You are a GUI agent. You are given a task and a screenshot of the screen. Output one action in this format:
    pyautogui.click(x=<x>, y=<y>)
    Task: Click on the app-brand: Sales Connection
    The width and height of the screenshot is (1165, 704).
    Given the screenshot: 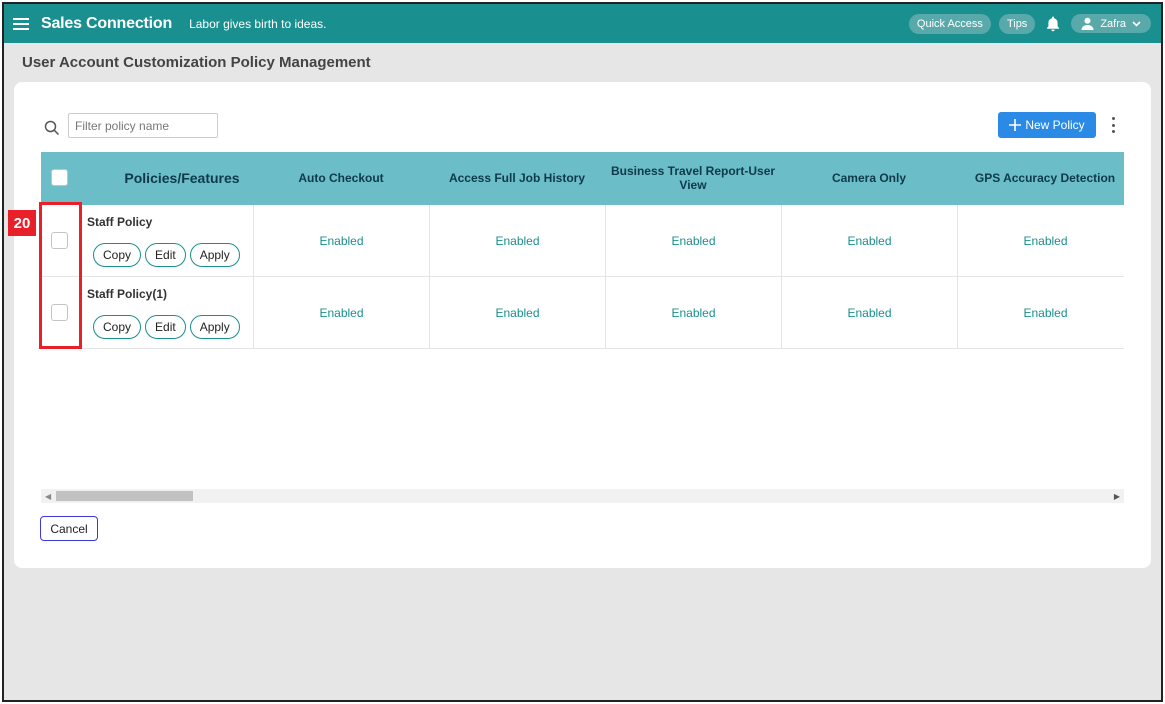 What is the action you would take?
    pyautogui.click(x=107, y=23)
    